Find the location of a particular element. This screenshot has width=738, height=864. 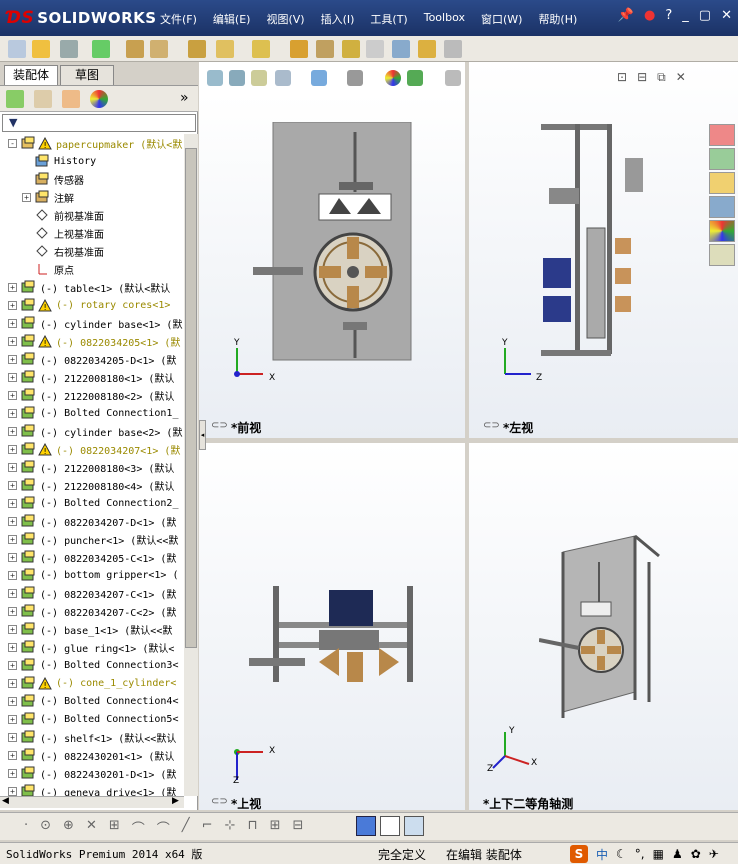

insert-component-icon is located at coordinates (101, 49).